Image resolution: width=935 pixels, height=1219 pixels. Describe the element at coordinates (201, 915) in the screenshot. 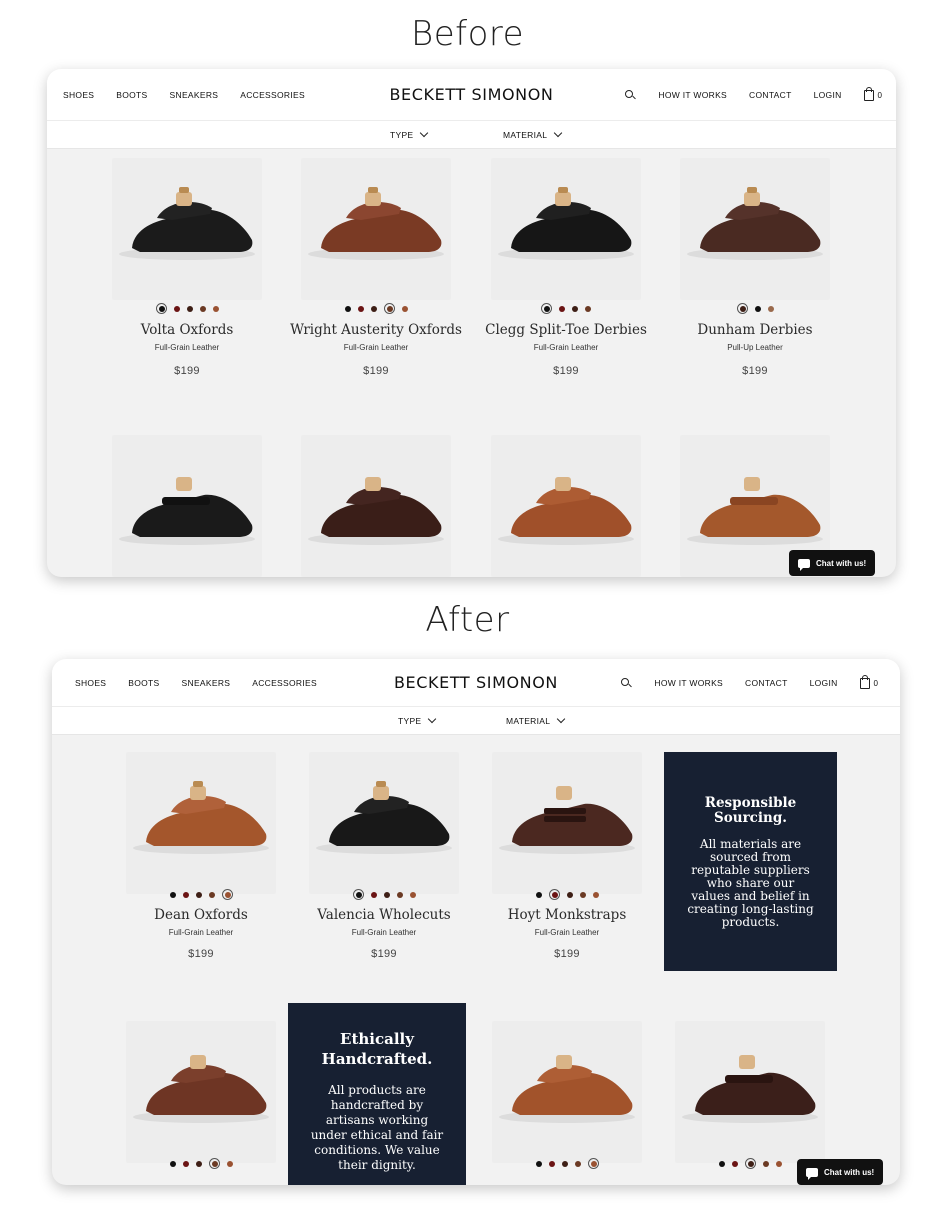

I see `product-name: Dean Oxfords` at that location.